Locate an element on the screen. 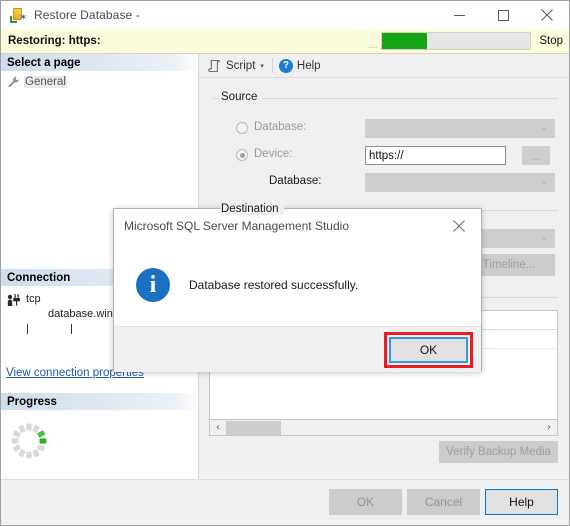 The height and width of the screenshot is (526, 570). source-device-input: https:// is located at coordinates (435, 155).